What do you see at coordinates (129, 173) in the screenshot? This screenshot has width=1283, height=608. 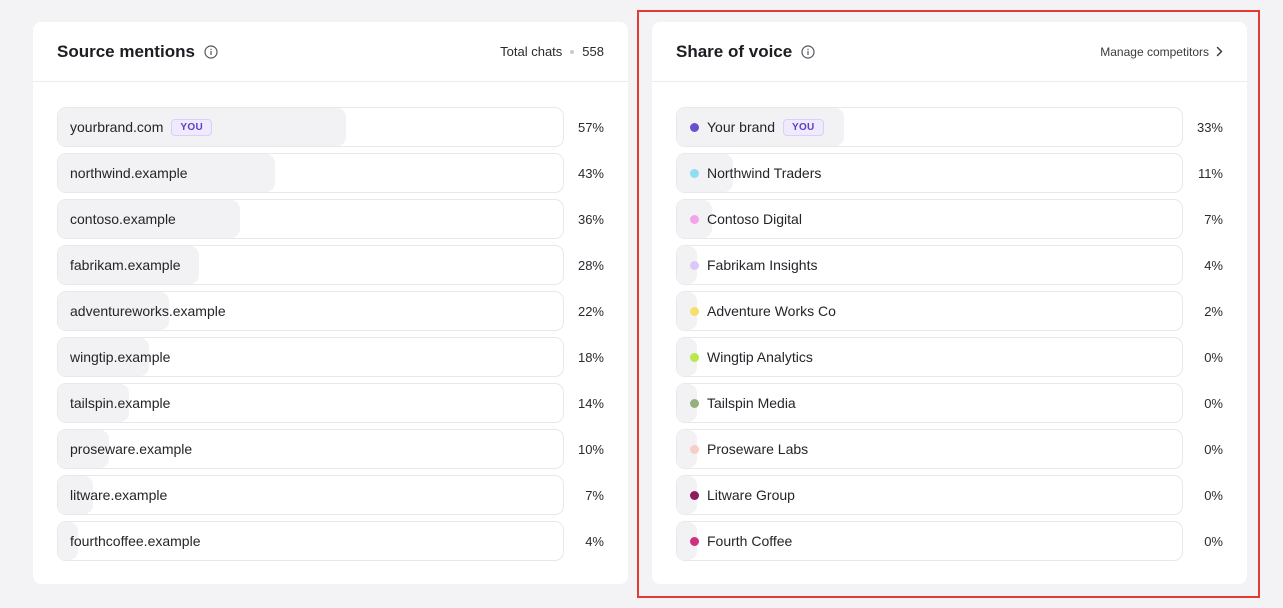 I see `item-label: northwind.example` at bounding box center [129, 173].